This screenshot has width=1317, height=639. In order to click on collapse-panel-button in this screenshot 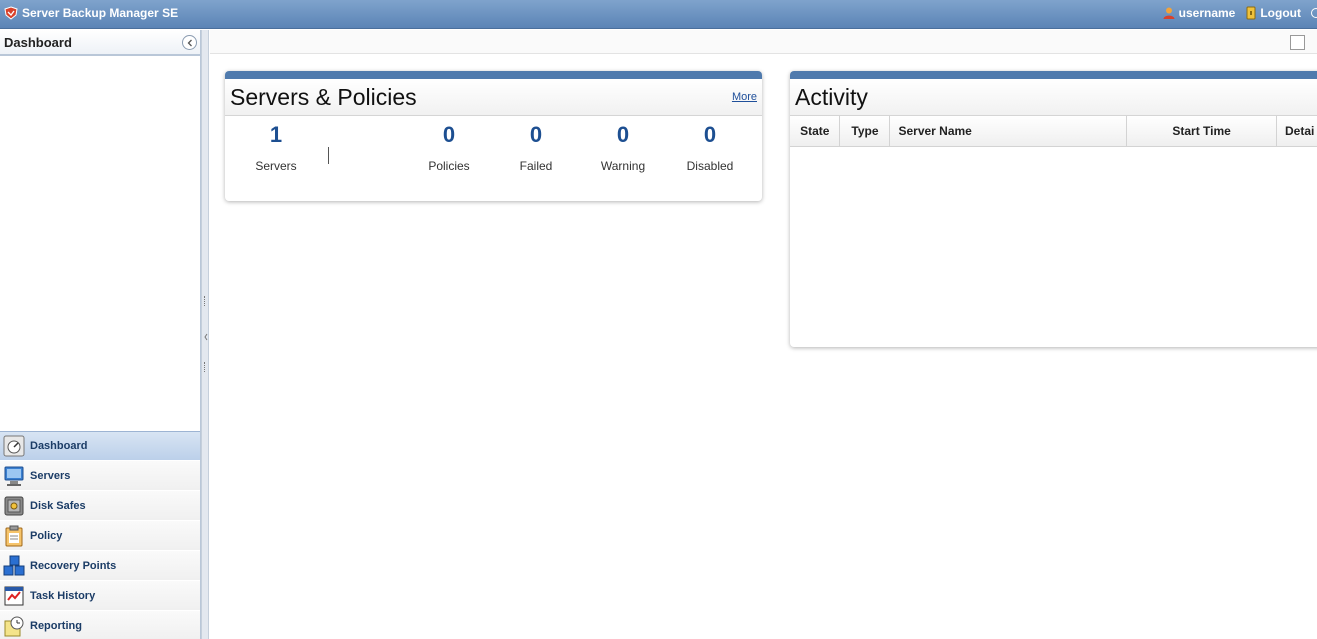, I will do `click(189, 42)`.